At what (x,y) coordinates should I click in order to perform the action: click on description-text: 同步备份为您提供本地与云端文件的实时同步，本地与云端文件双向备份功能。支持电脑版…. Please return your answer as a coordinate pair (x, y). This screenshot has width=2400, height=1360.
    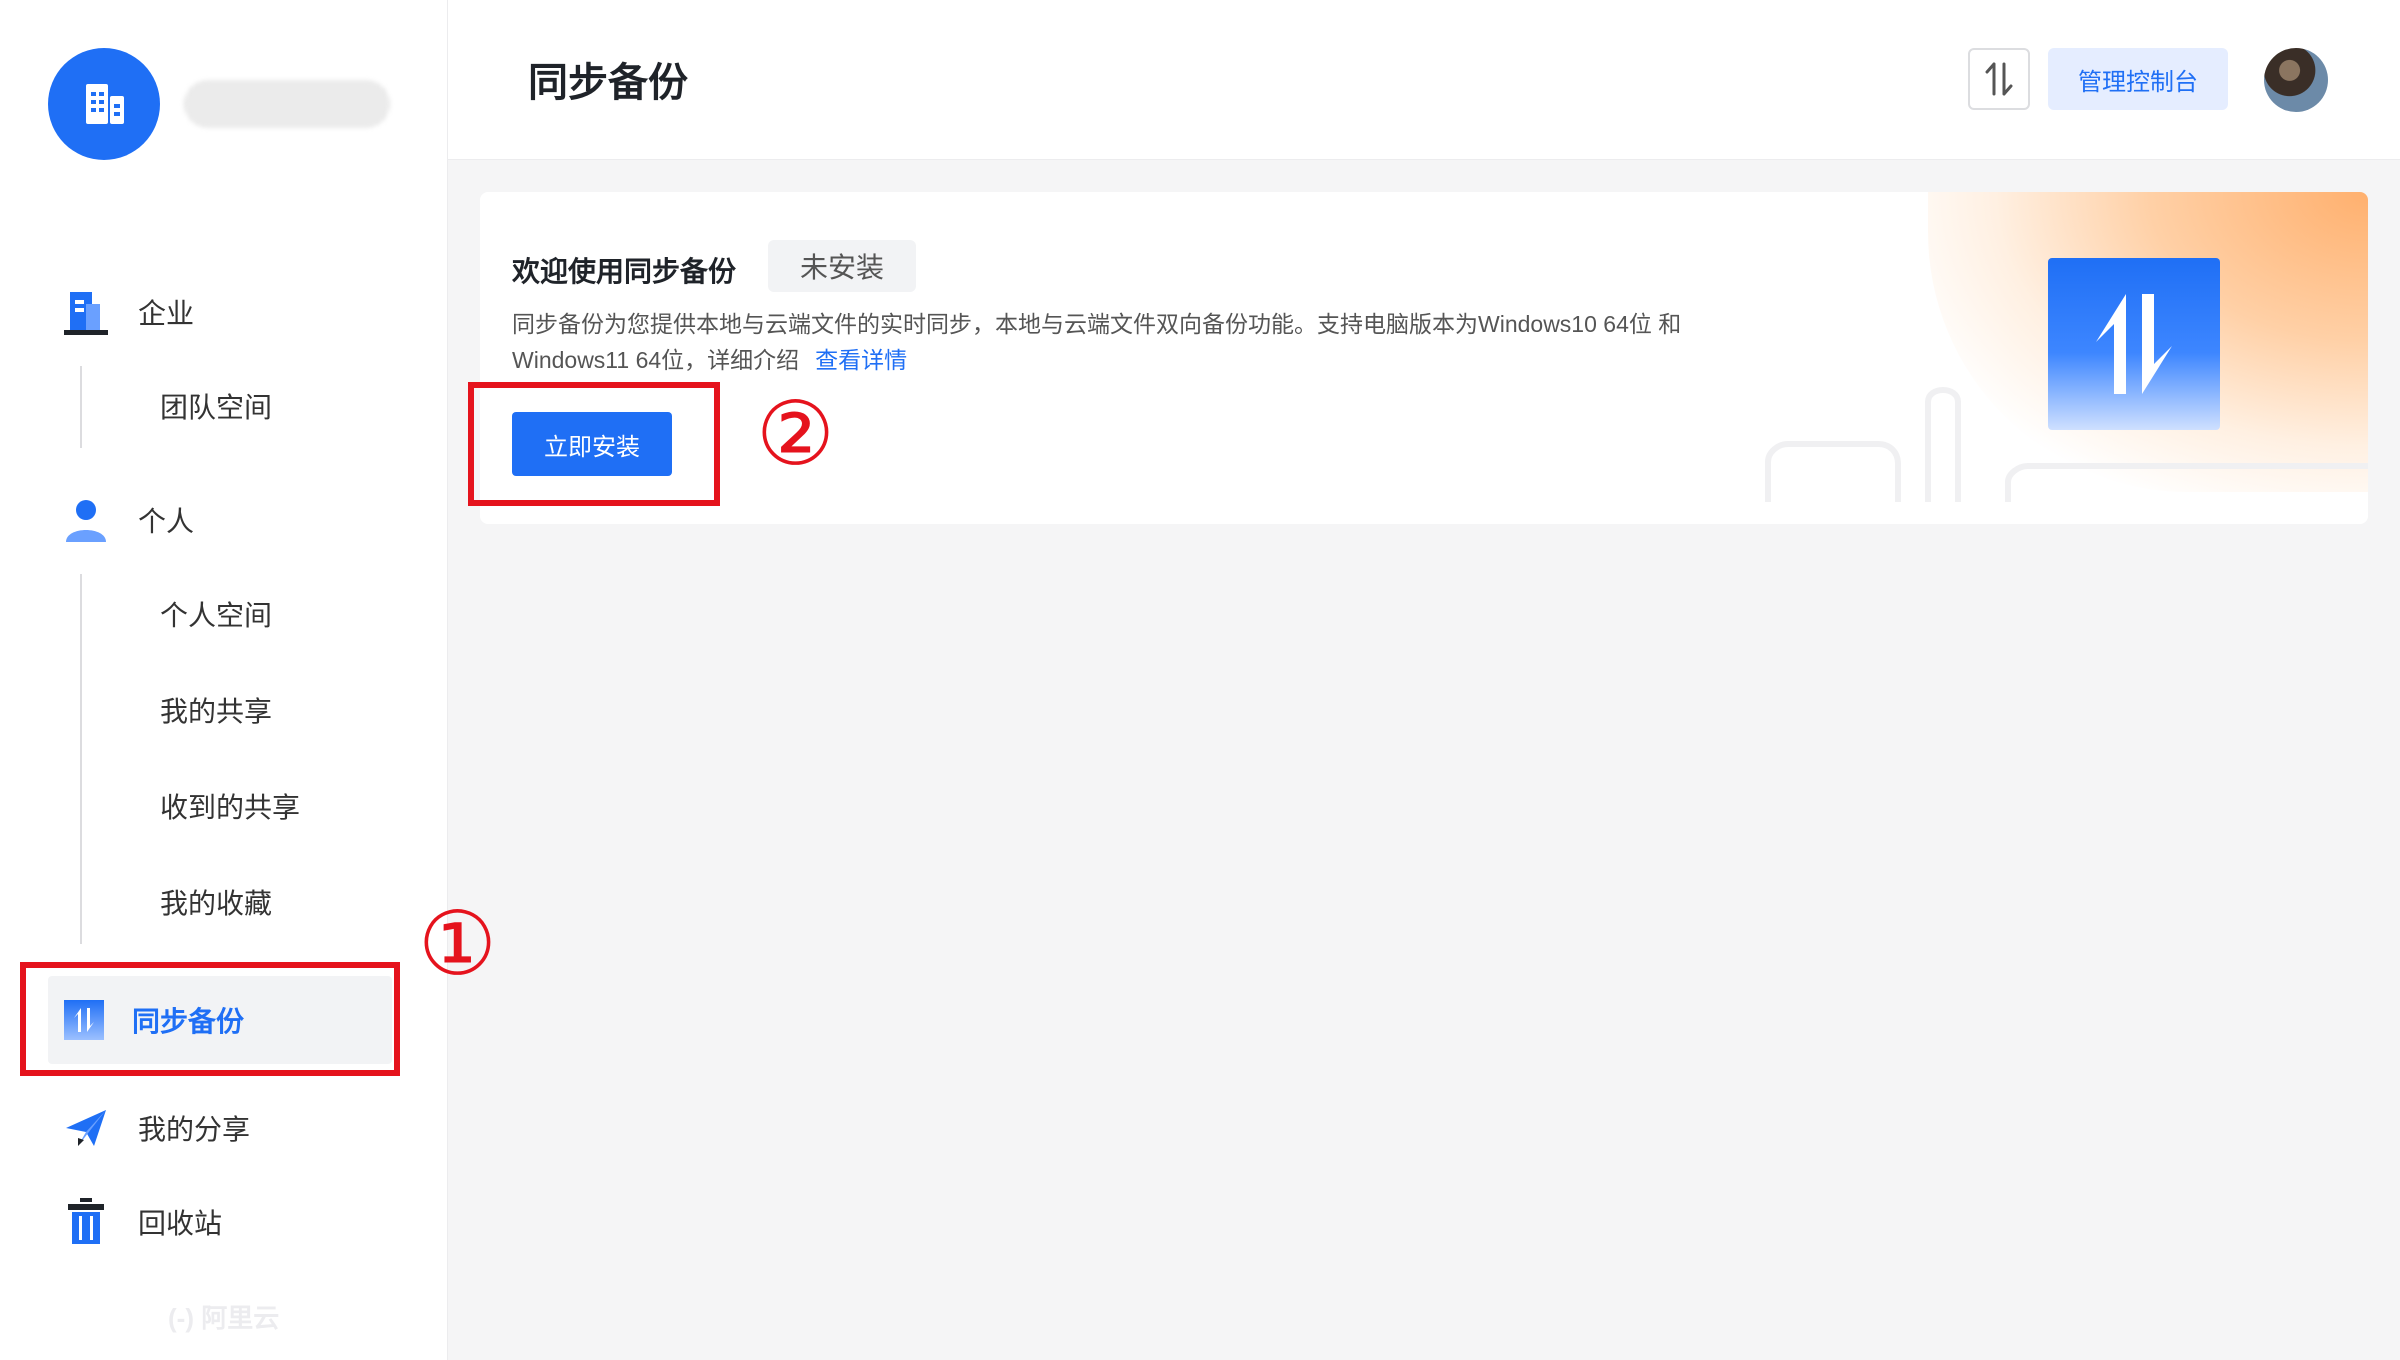
    Looking at the image, I should click on (1097, 342).